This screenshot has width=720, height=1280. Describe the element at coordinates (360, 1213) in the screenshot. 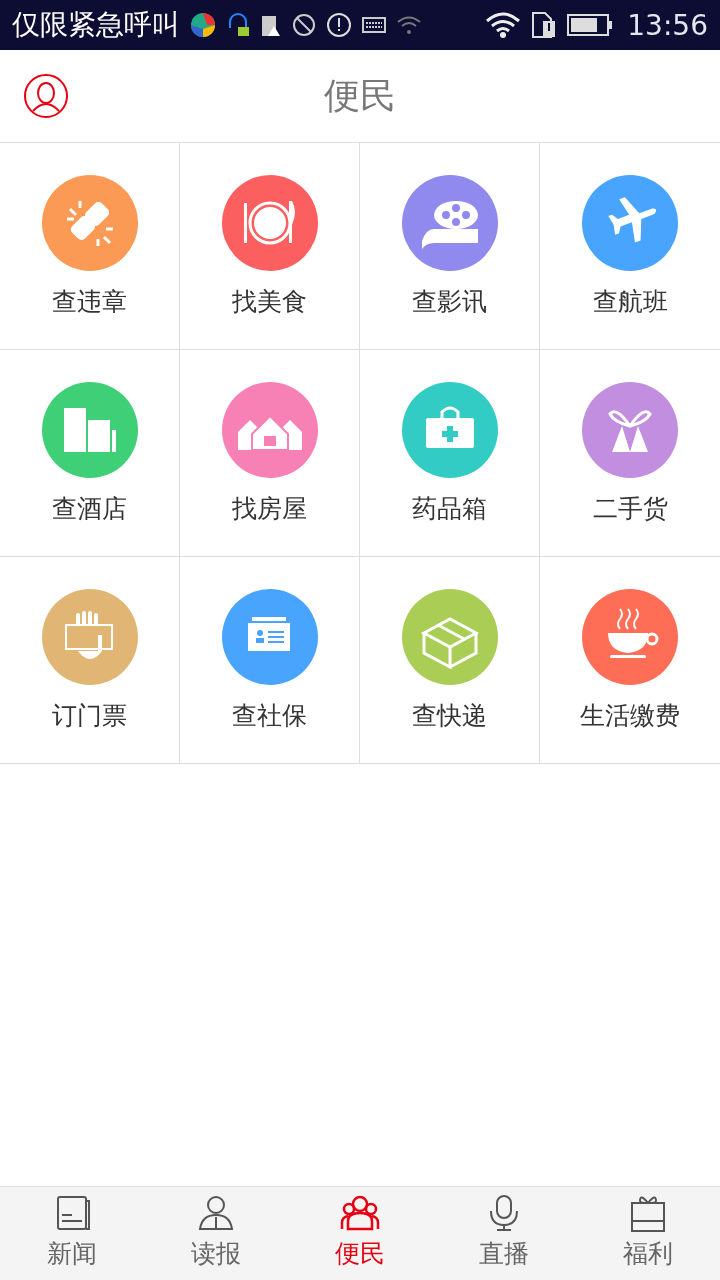

I see `people-group-icon` at that location.